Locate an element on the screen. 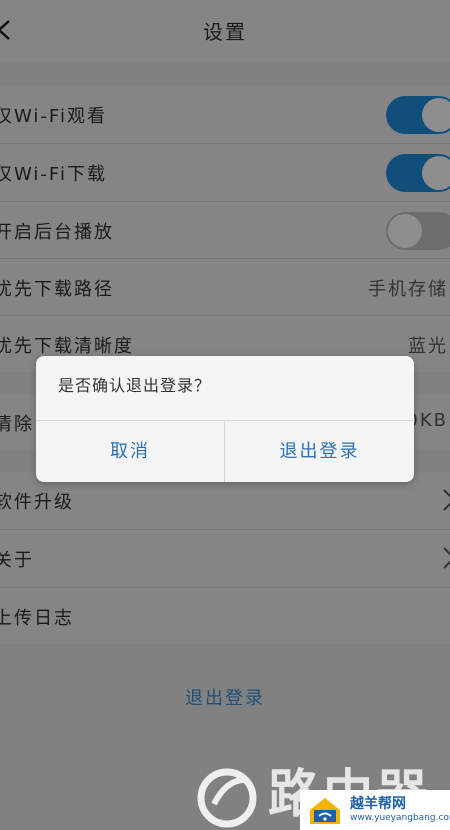 The image size is (450, 830). setting-upload-log: 上传日志 is located at coordinates (225, 616).